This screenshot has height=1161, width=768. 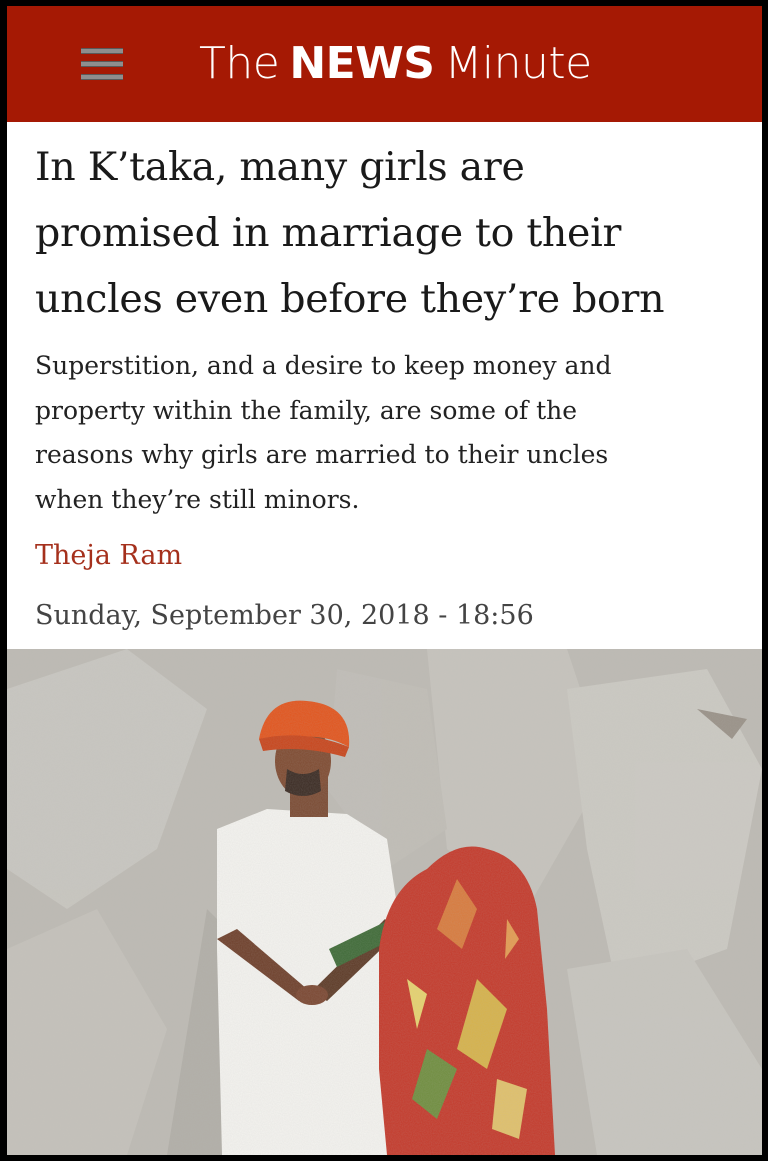 I want to click on author-link: Theja Ram, so click(x=108, y=555).